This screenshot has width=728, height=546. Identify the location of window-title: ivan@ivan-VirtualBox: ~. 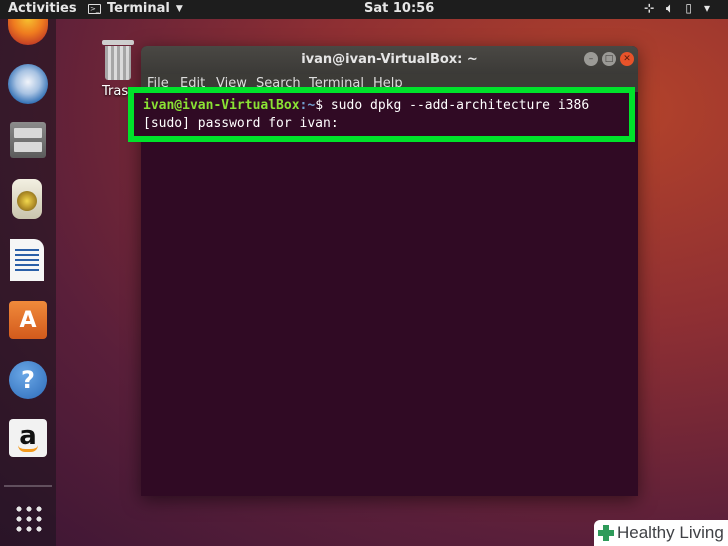
(389, 59).